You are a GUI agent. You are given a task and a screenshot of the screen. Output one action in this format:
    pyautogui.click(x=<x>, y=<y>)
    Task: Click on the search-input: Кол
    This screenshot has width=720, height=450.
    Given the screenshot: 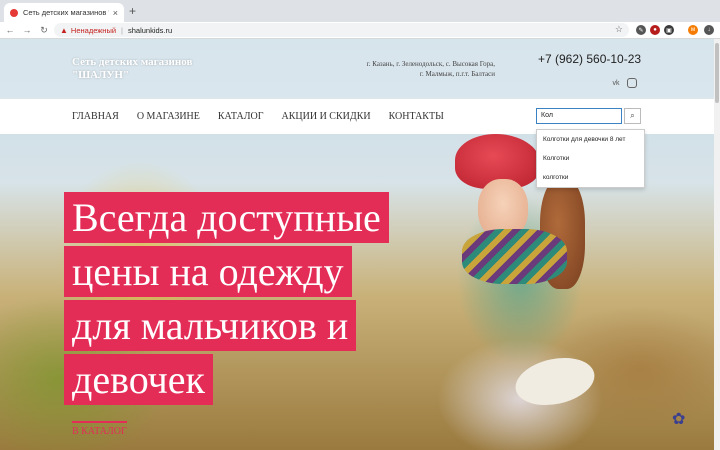 What is the action you would take?
    pyautogui.click(x=579, y=116)
    